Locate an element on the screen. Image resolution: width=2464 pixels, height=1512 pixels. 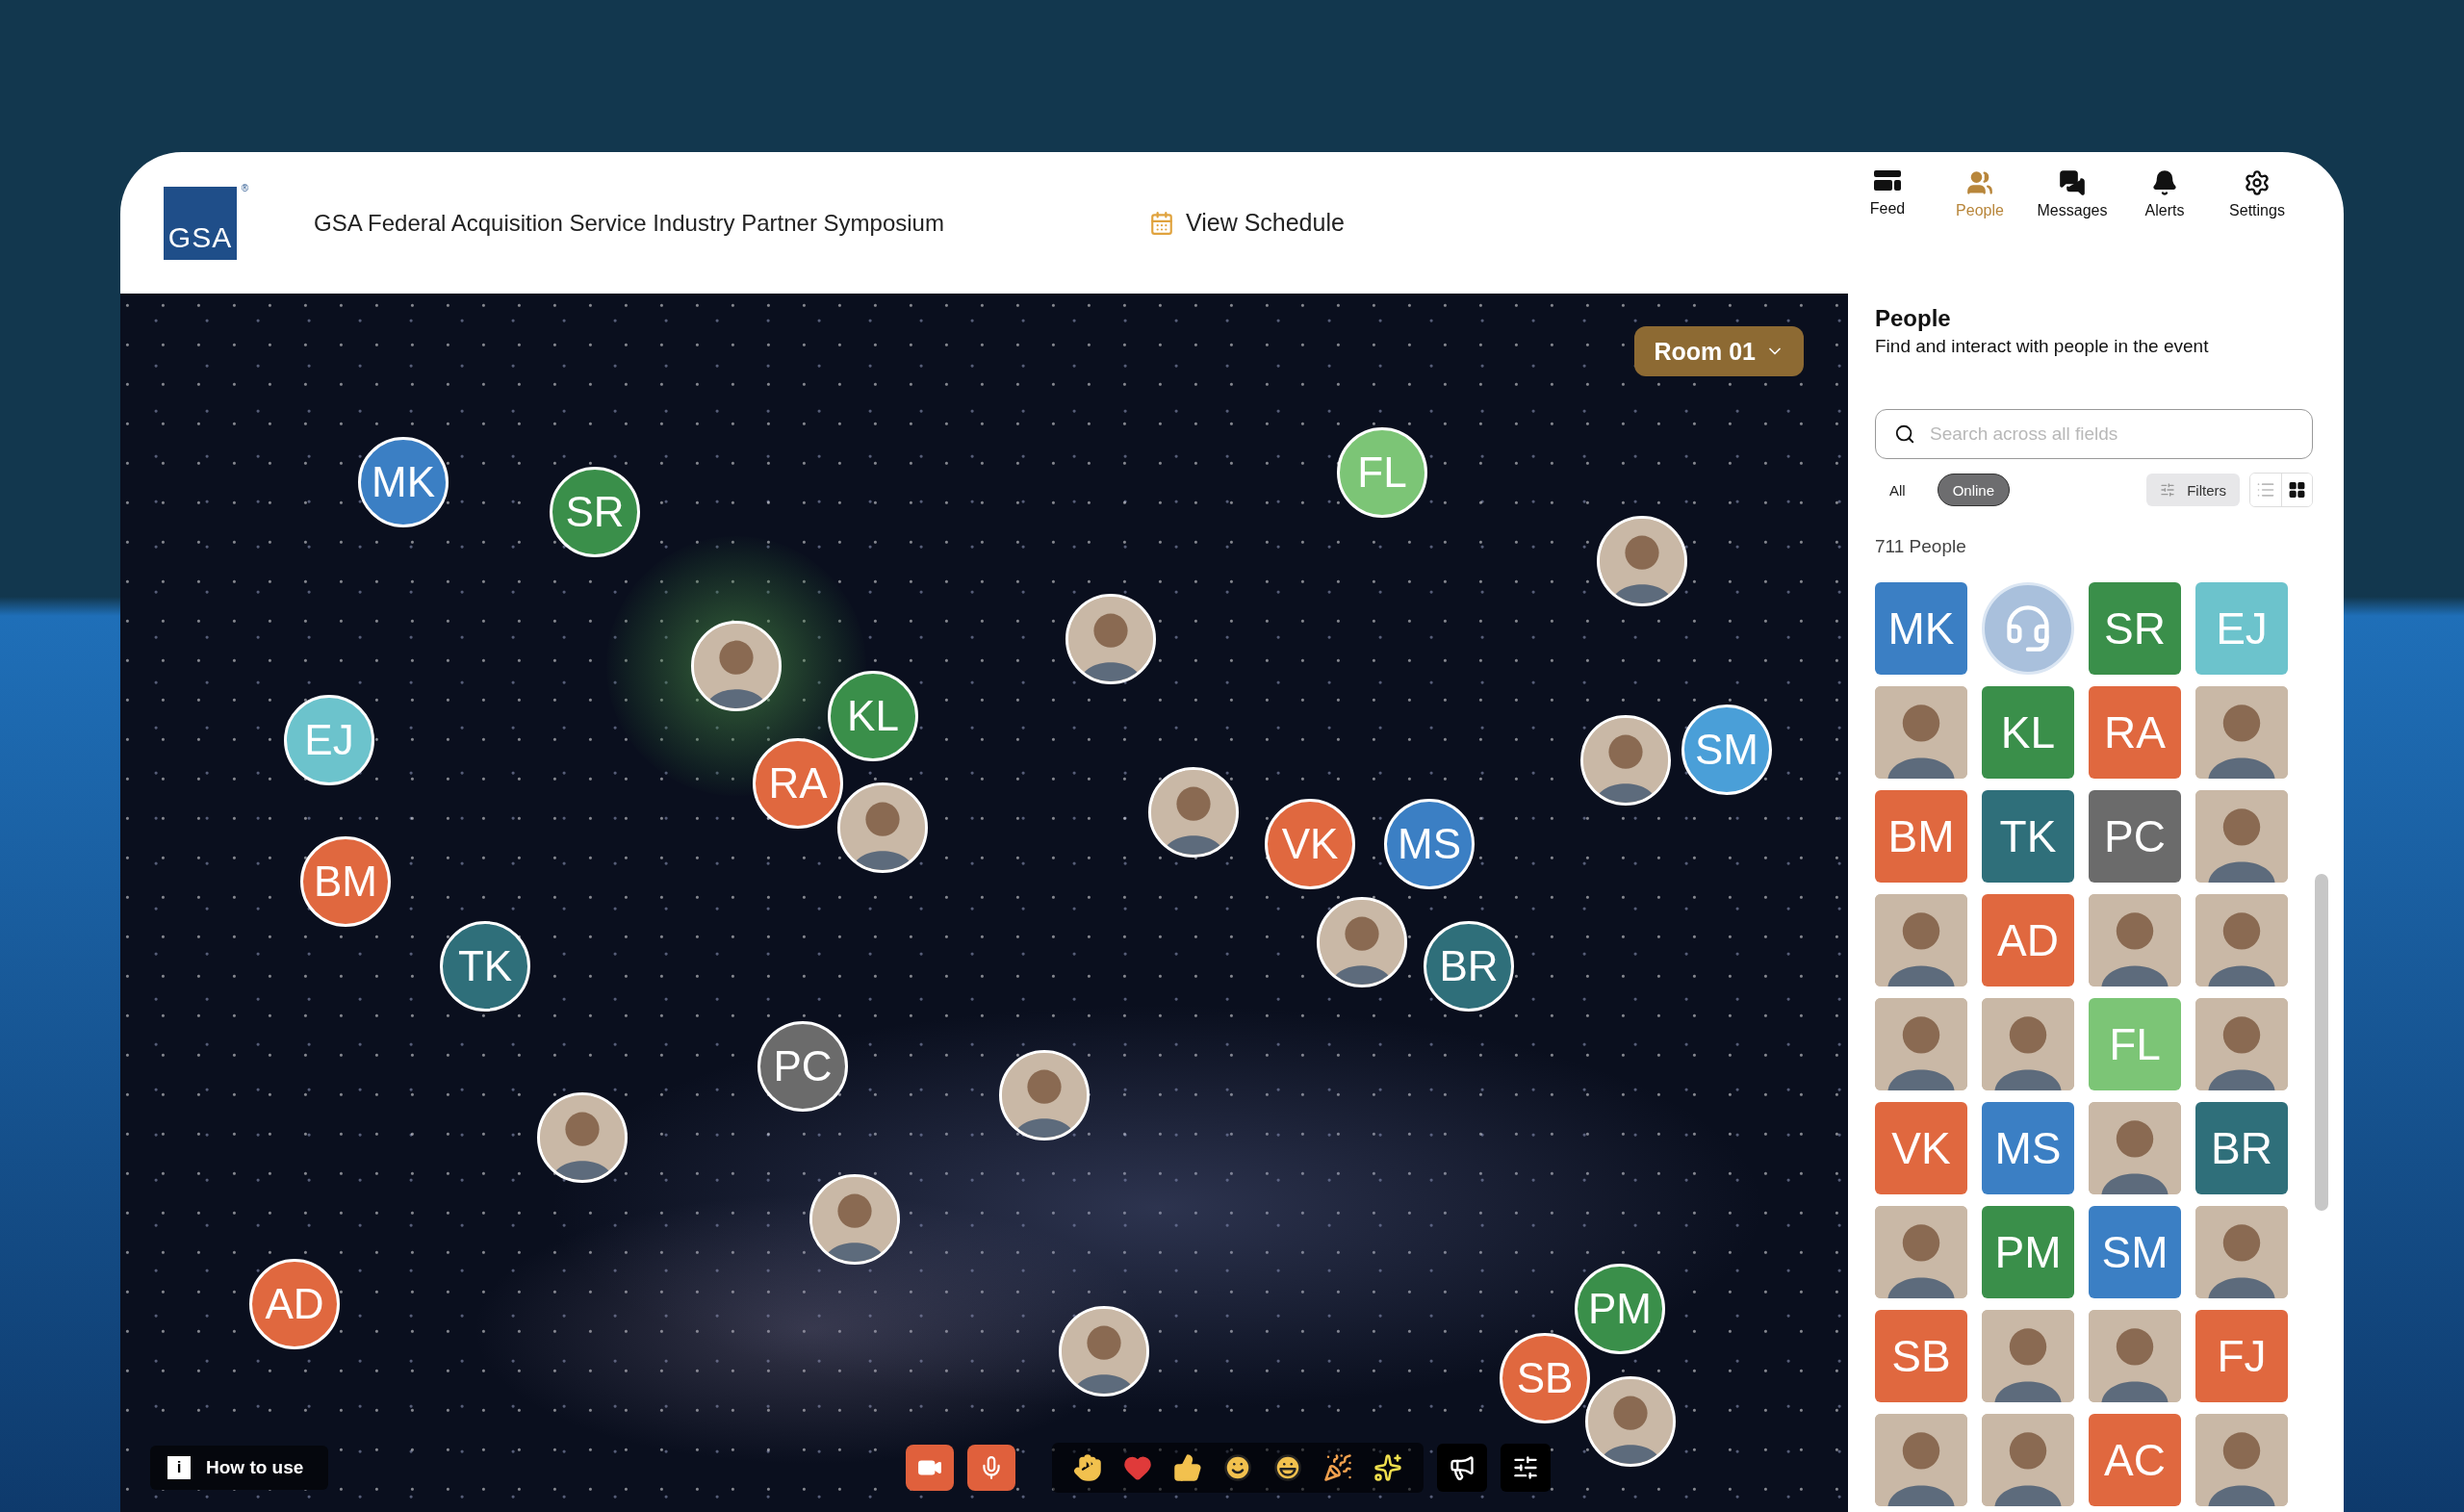
panel-subtitle: Find and interact with people in the event is located at coordinates (2042, 346).